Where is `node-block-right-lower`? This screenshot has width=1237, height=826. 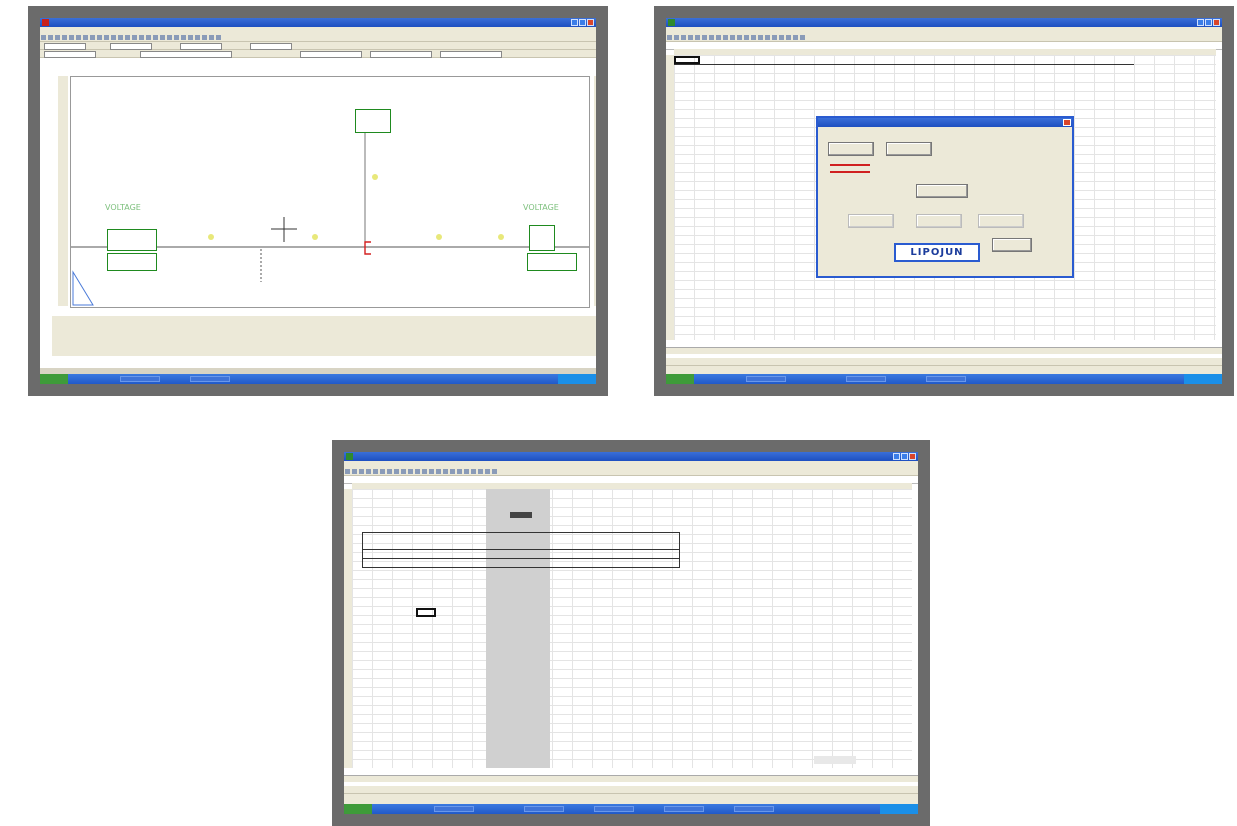
node-block-right-lower is located at coordinates (552, 262).